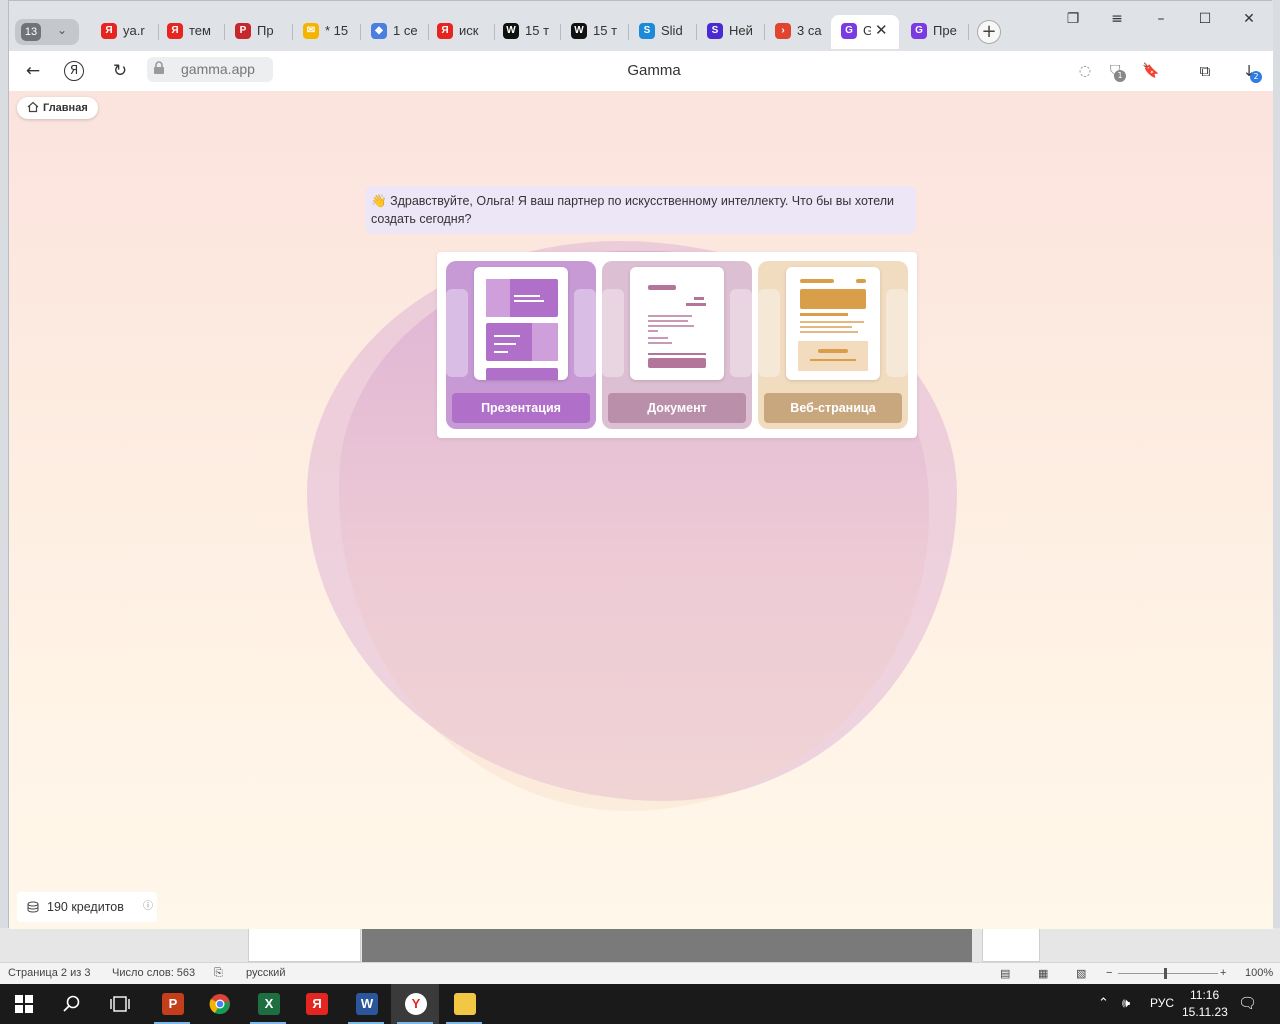 This screenshot has height=1024, width=1280. What do you see at coordinates (1085, 71) in the screenshot?
I see `translate-icon: ◌` at bounding box center [1085, 71].